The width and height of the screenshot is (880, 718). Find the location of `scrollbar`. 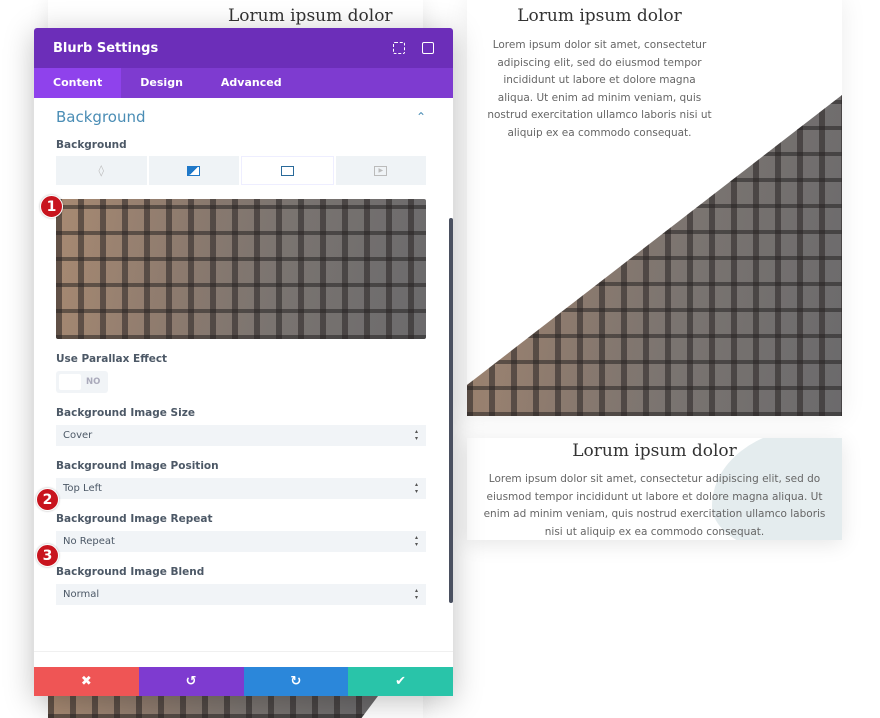

scrollbar is located at coordinates (451, 410).